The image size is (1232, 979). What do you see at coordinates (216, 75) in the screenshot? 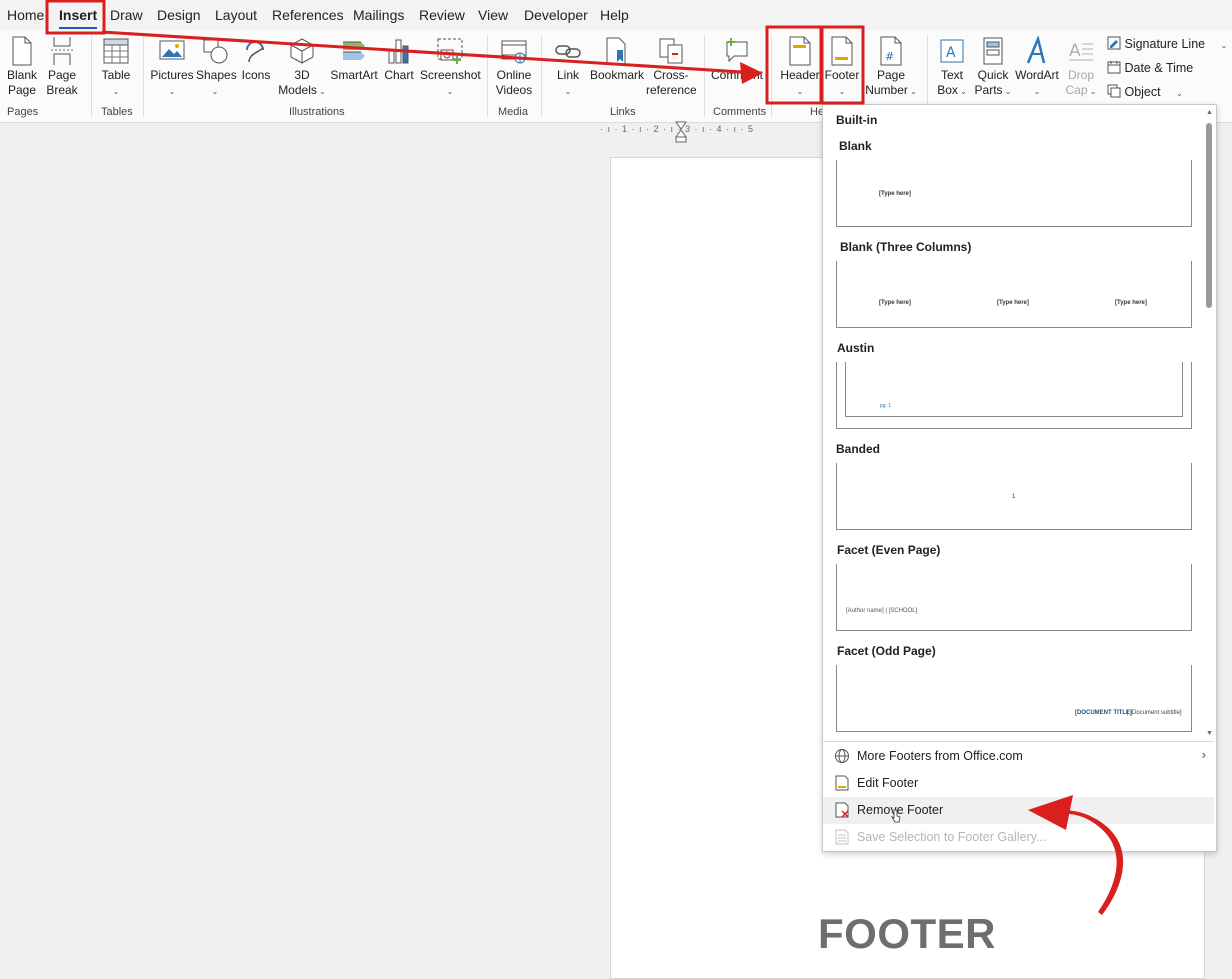
I see `shapes-label: Shapes` at bounding box center [216, 75].